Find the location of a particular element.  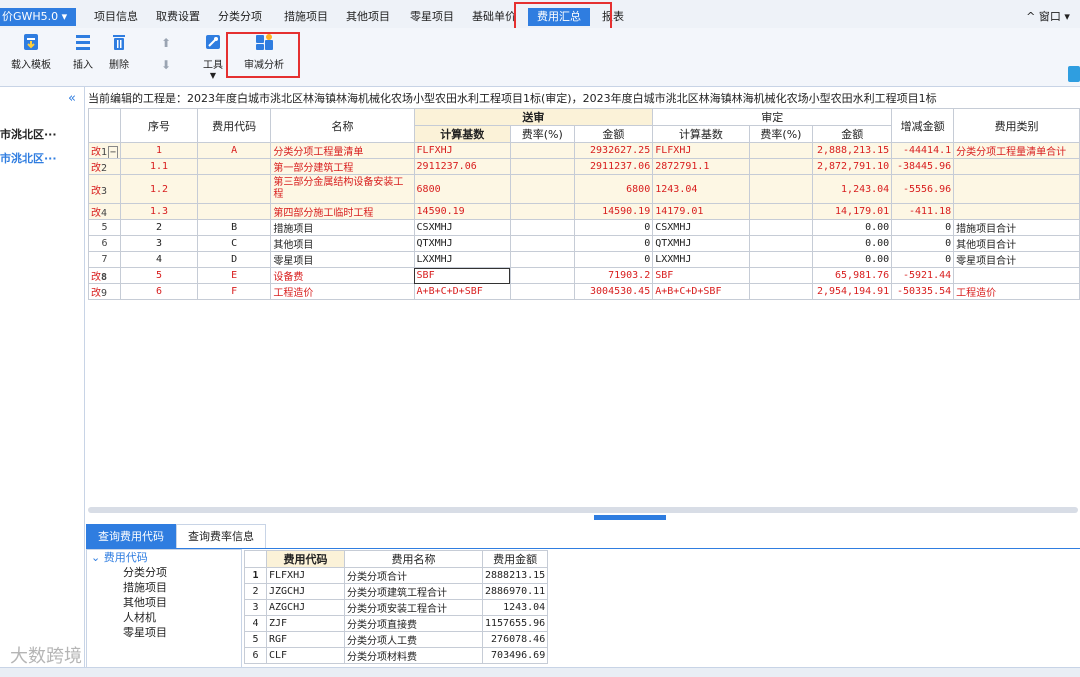

cell-approve-base: A+B+C+D+SBF is located at coordinates (701, 291).